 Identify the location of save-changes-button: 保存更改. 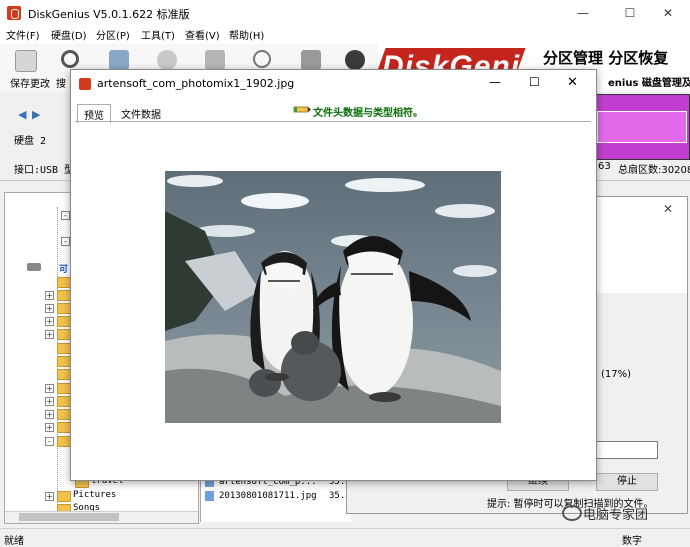
(28, 69).